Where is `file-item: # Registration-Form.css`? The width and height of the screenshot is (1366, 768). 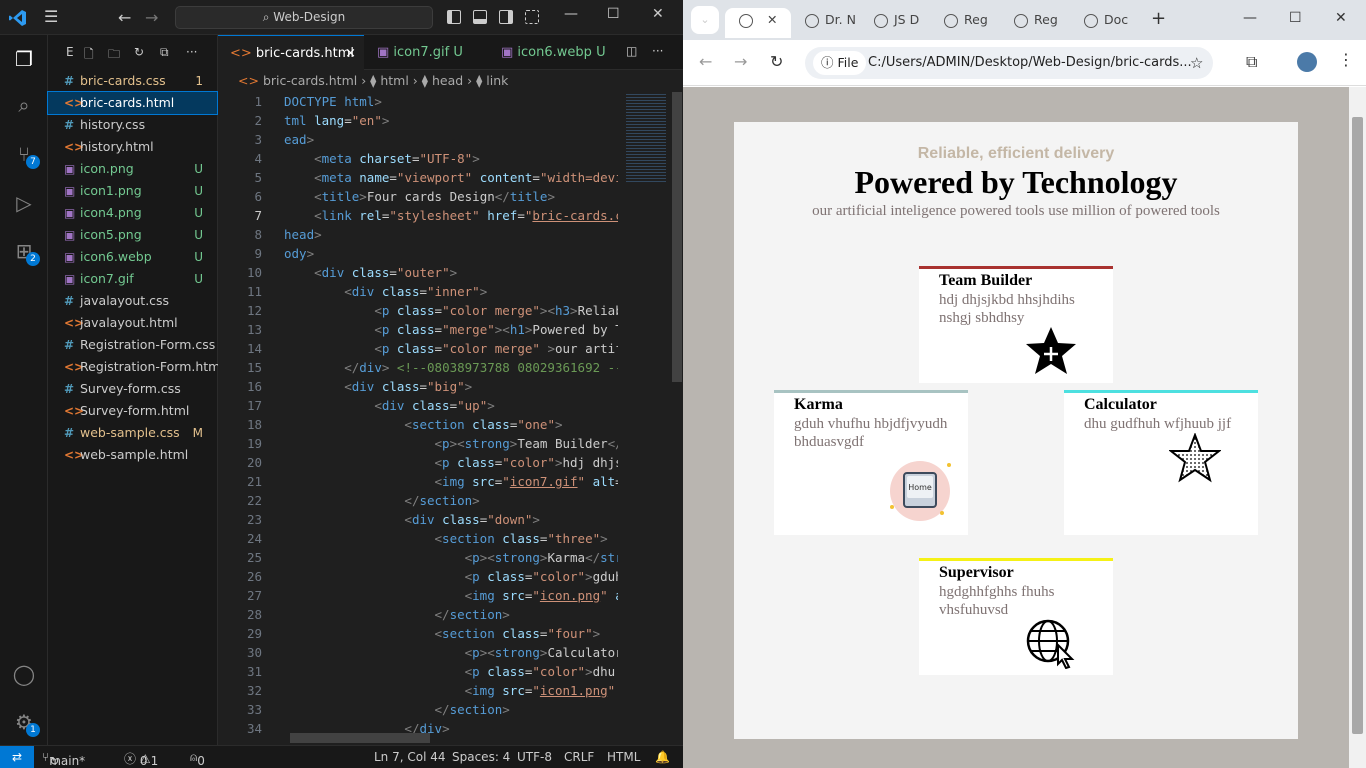
file-item: # Registration-Form.css is located at coordinates (132, 345).